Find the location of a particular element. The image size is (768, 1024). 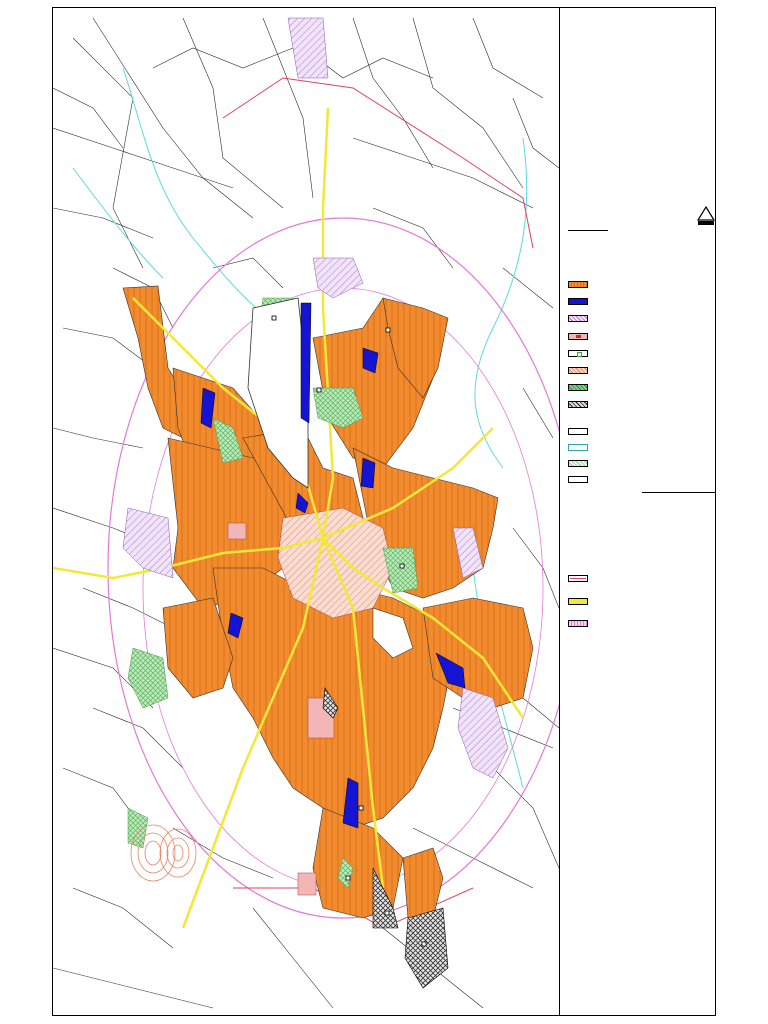

legend-swatch-industrial is located at coordinates (578, 301).